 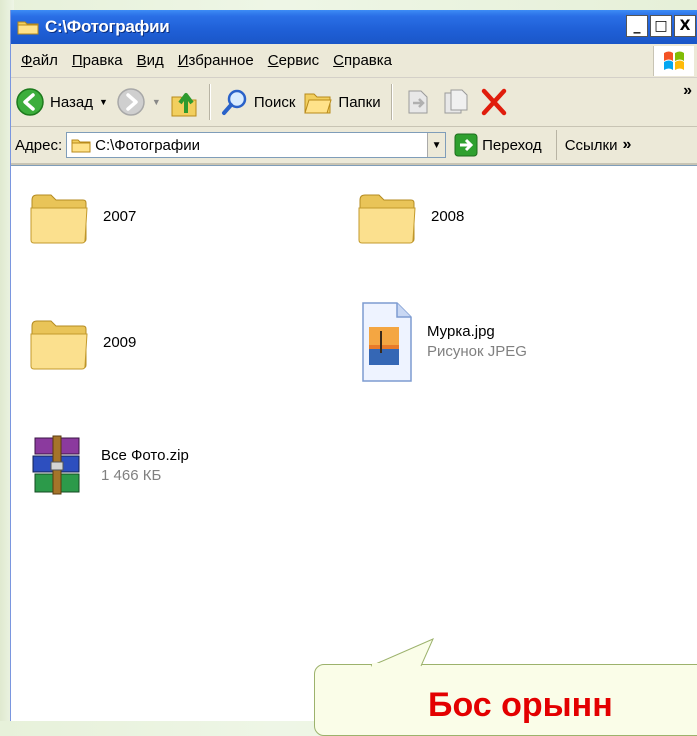 What do you see at coordinates (477, 351) in the screenshot?
I see `item-type: Рисунок JPEG` at bounding box center [477, 351].